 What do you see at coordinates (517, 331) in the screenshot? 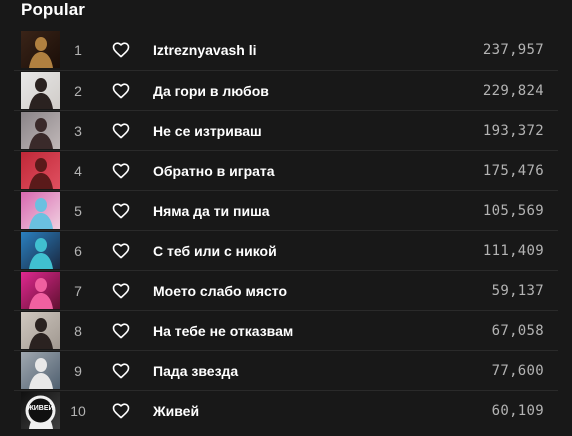
I see `play-count: 67,058` at bounding box center [517, 331].